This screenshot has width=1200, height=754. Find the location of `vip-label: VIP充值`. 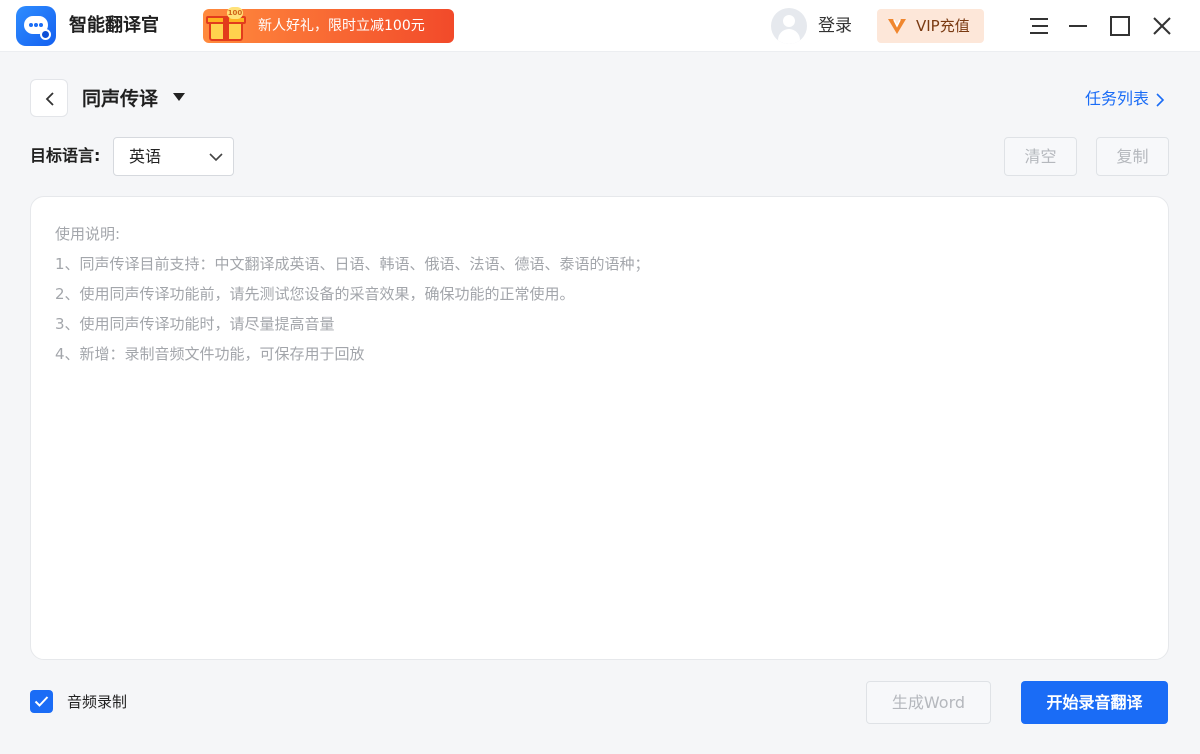

vip-label: VIP充值 is located at coordinates (943, 26).